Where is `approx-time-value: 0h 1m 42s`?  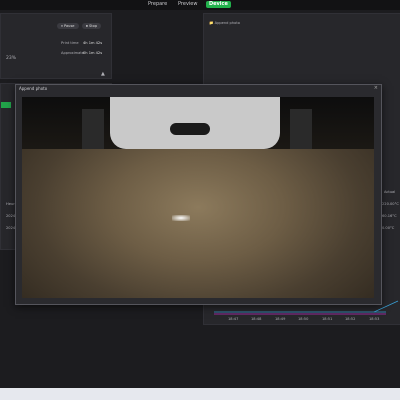
approx-time-value: 0h 1m 42s is located at coordinates (93, 53).